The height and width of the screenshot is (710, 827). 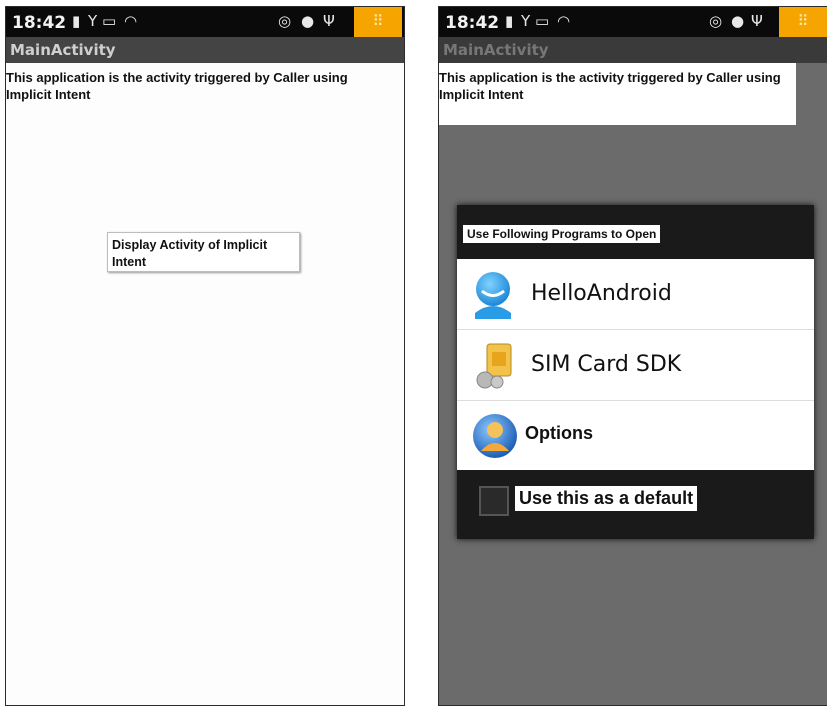 I want to click on user-icon, so click(x=495, y=436).